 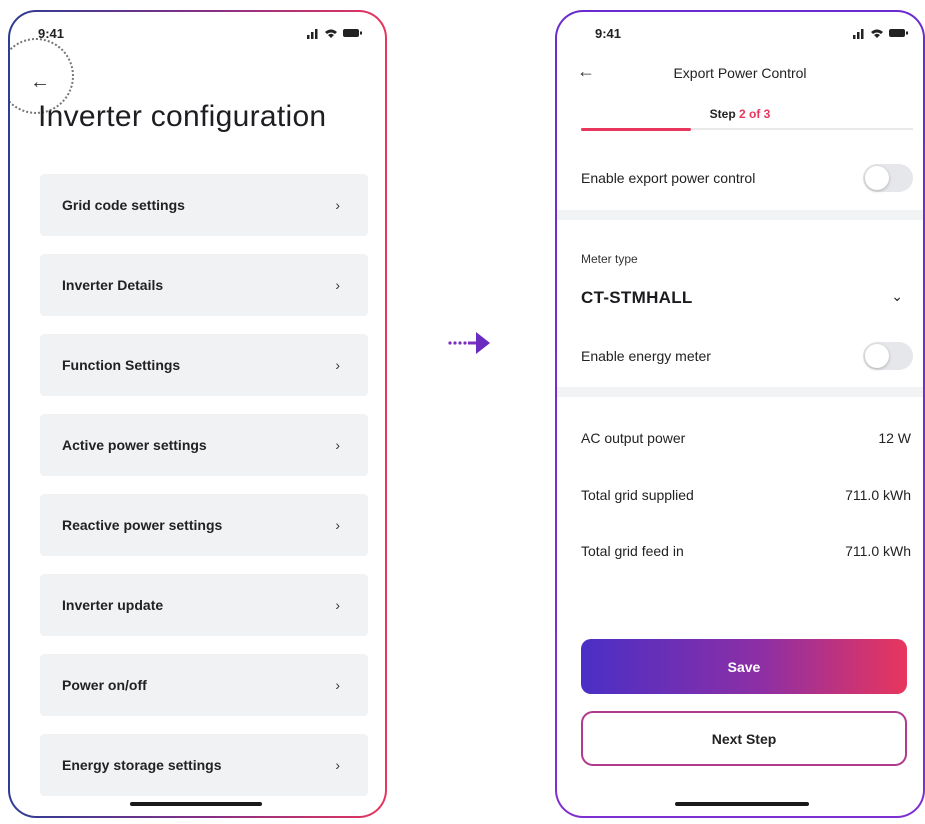 What do you see at coordinates (646, 356) in the screenshot?
I see `enable-energy-meter-label: Enable energy meter` at bounding box center [646, 356].